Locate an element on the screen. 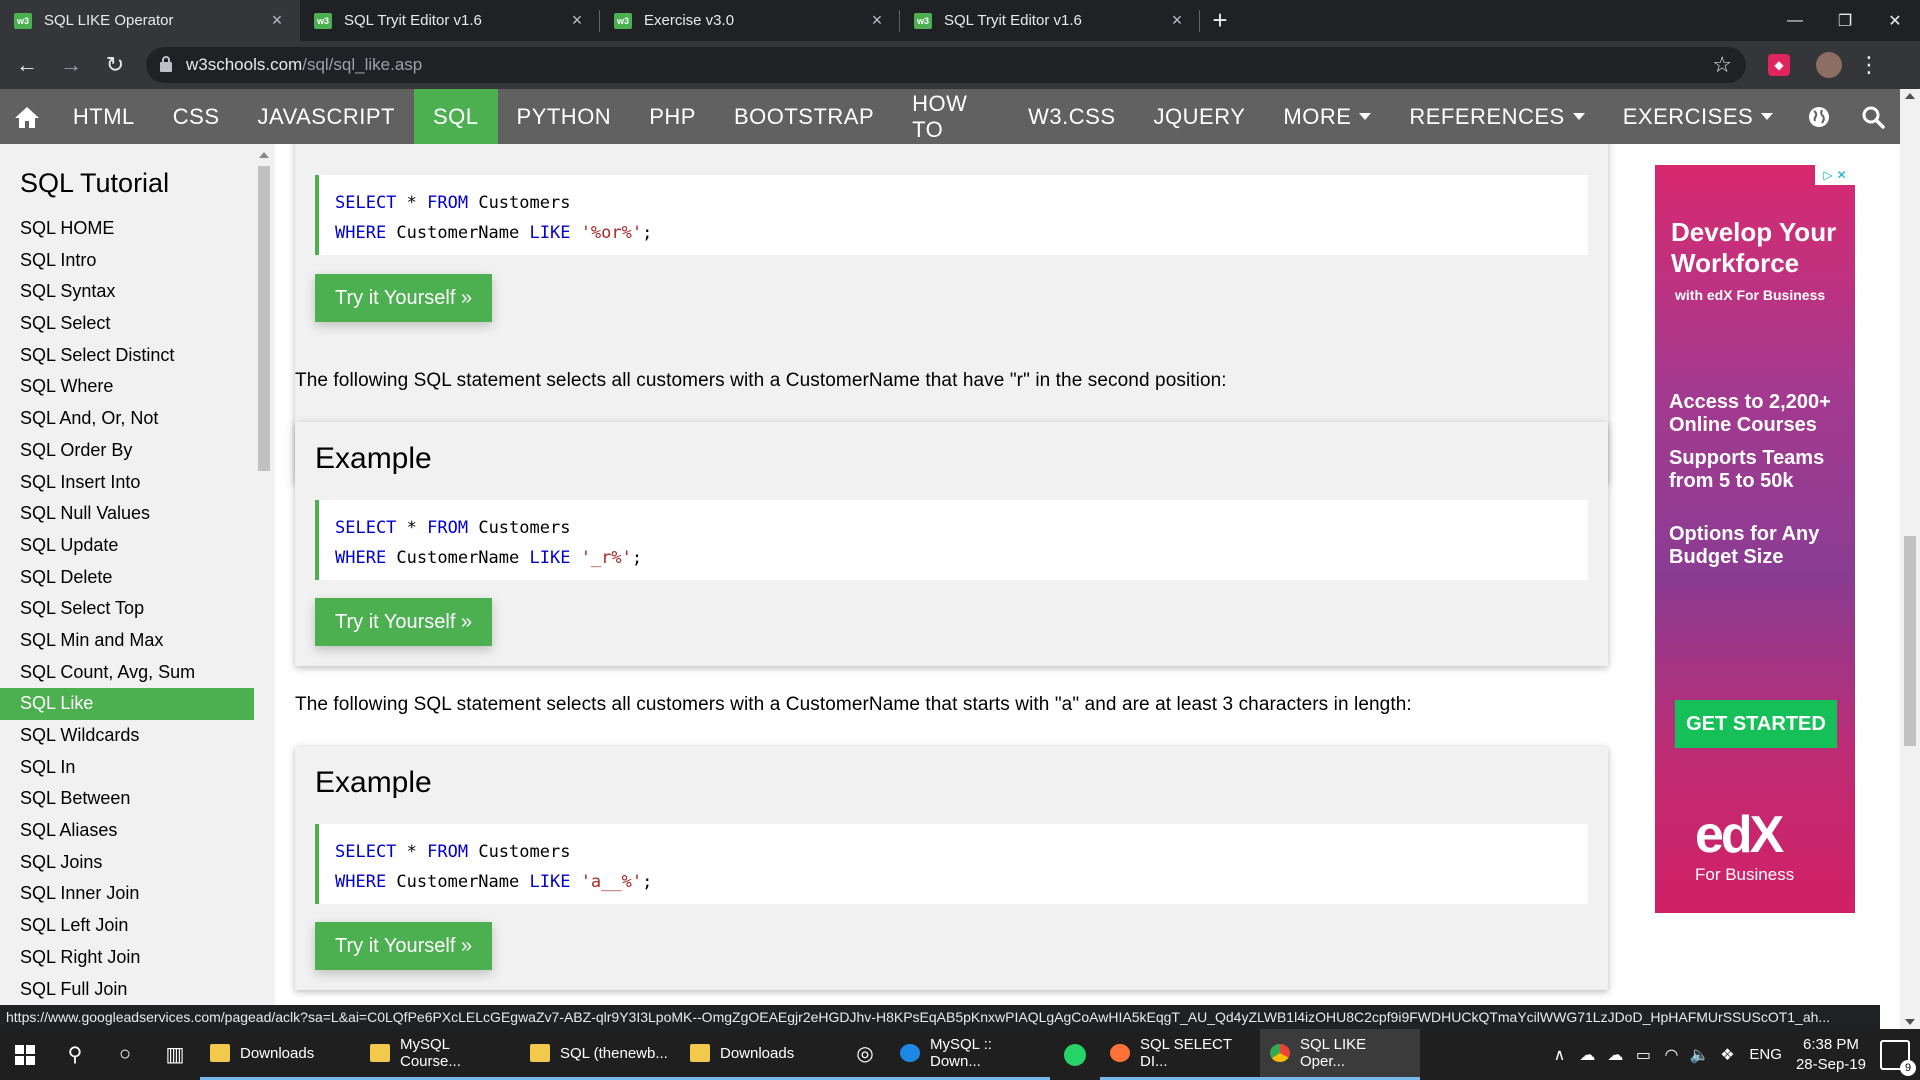 The width and height of the screenshot is (1920, 1080). try-it-yourself-button-1: Try it Yourself » is located at coordinates (404, 298).